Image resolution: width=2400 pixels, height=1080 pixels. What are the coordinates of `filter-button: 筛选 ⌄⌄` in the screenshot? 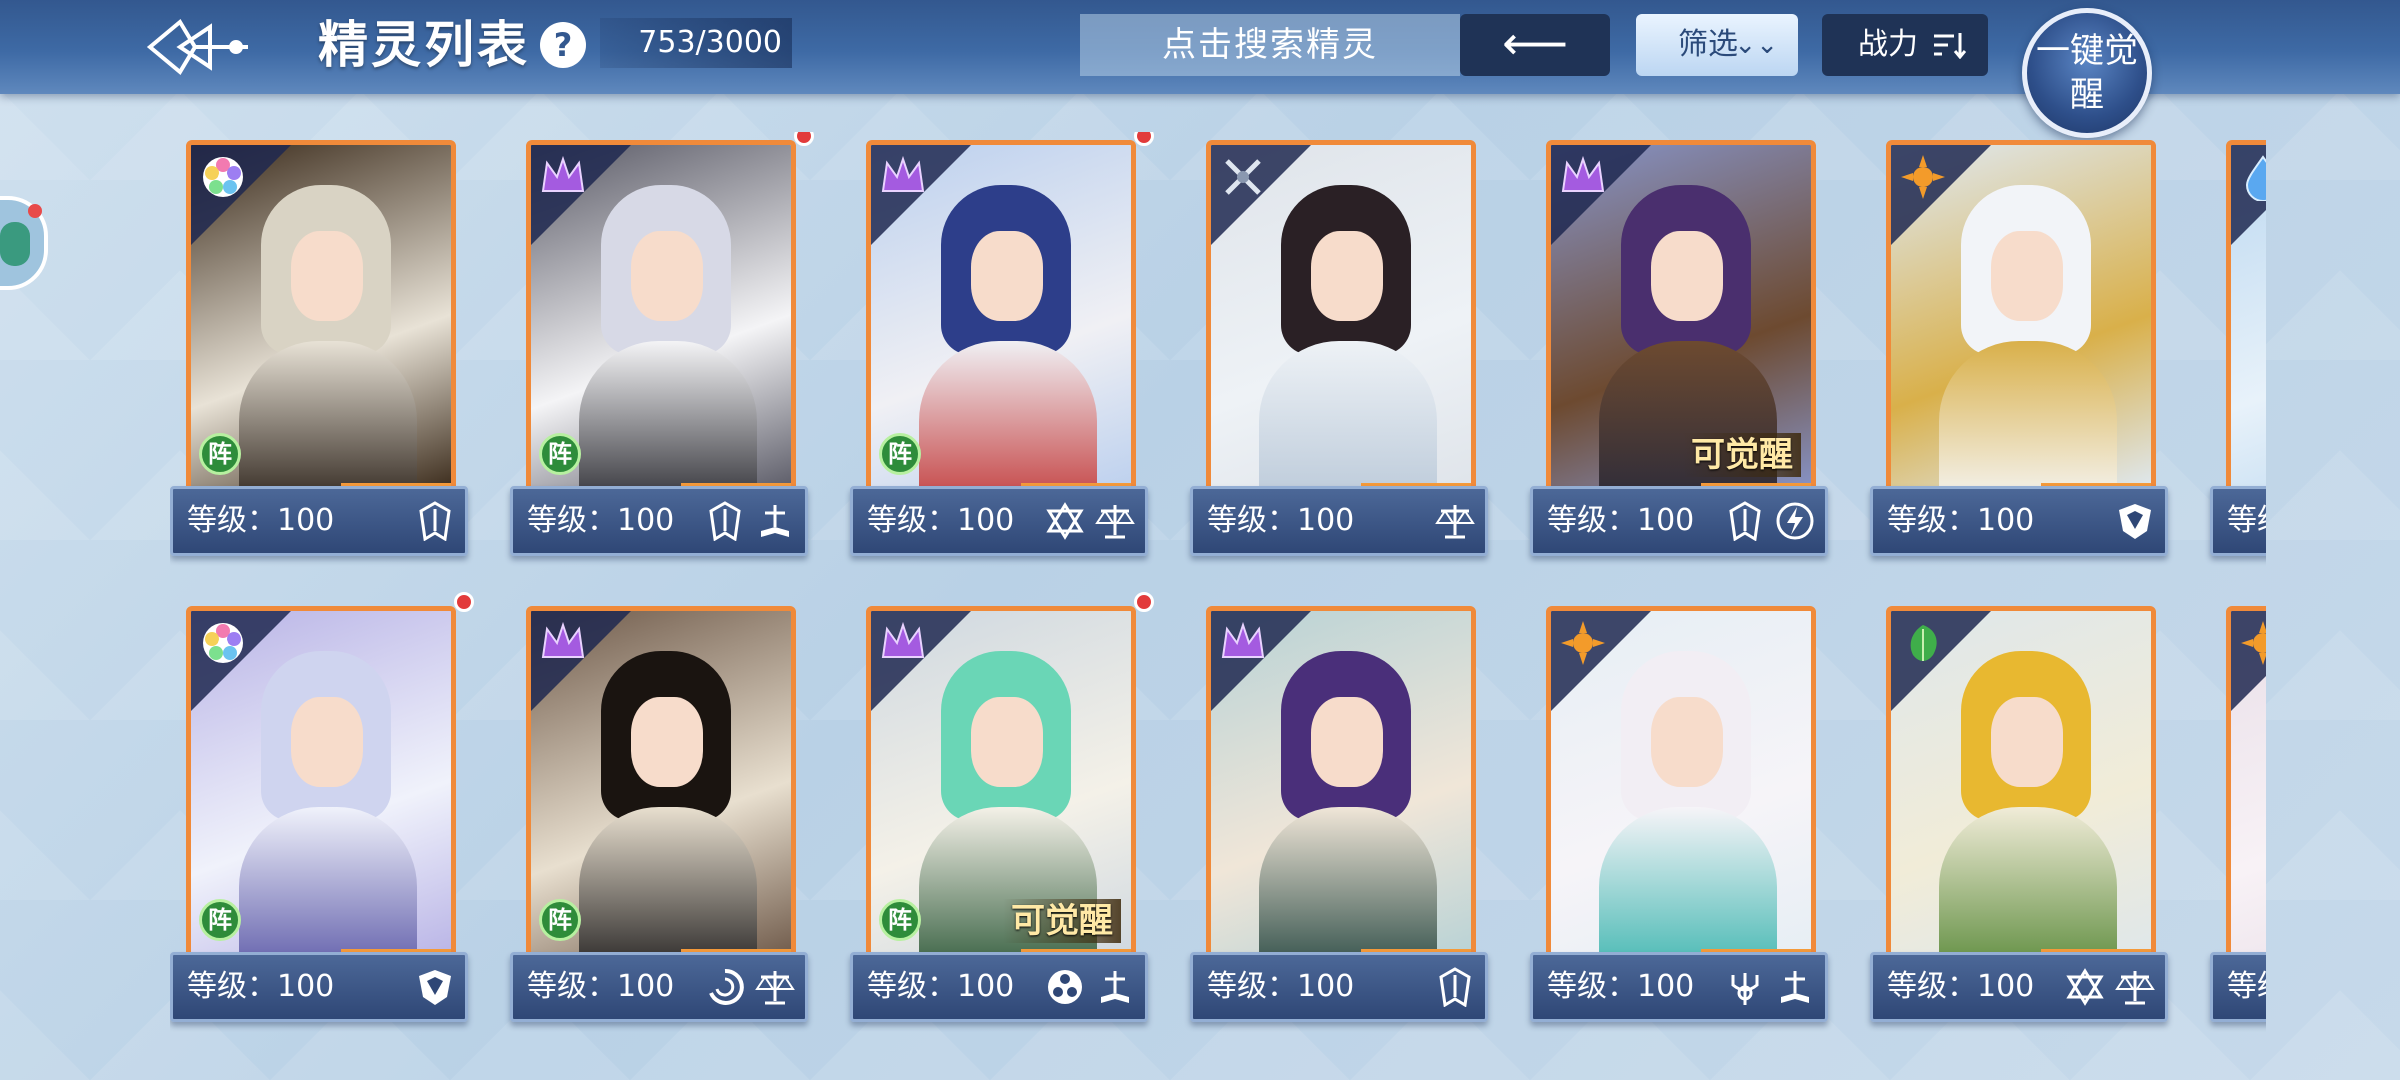 It's located at (1717, 45).